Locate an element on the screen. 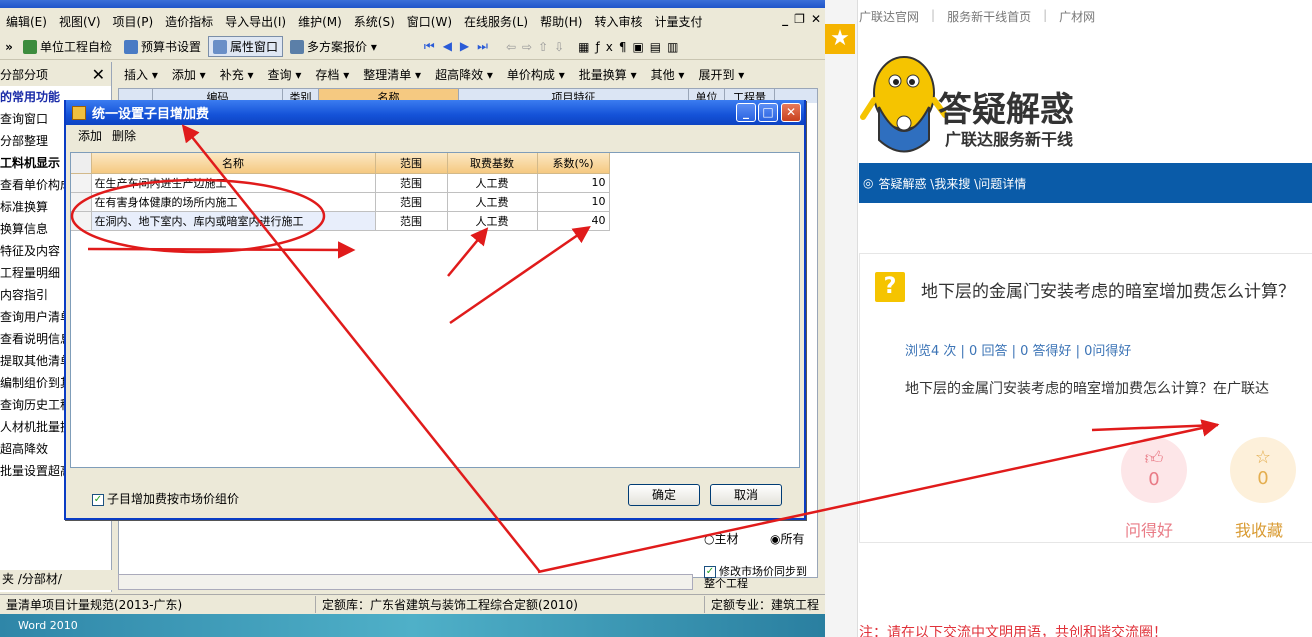  toolbar-tools-icon: ▦ƒx¶▣▤▥ is located at coordinates (631, 47).